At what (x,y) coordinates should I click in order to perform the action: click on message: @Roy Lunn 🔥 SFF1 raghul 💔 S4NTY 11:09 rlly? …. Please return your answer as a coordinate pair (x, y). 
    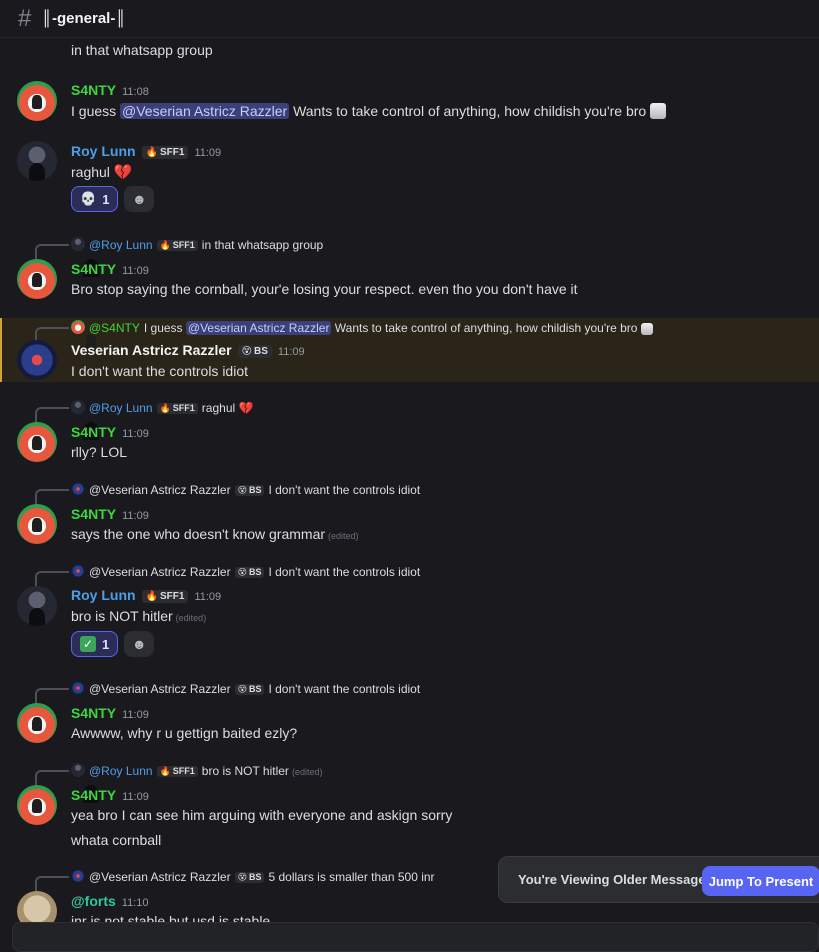
    Looking at the image, I should click on (409, 432).